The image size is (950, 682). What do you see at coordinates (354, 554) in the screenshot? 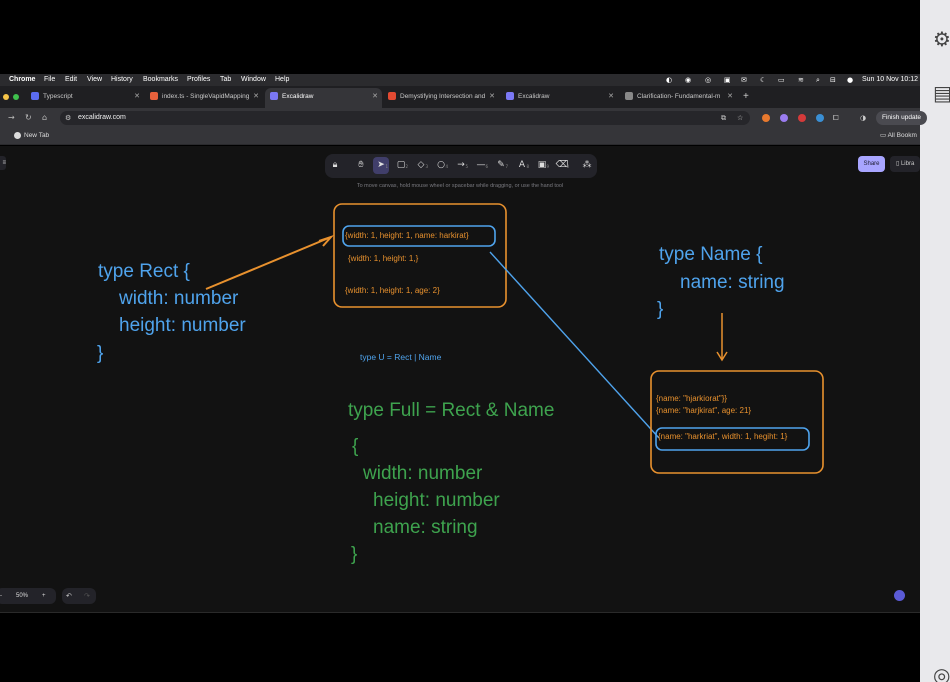
I see `full-close-brace: }` at bounding box center [354, 554].